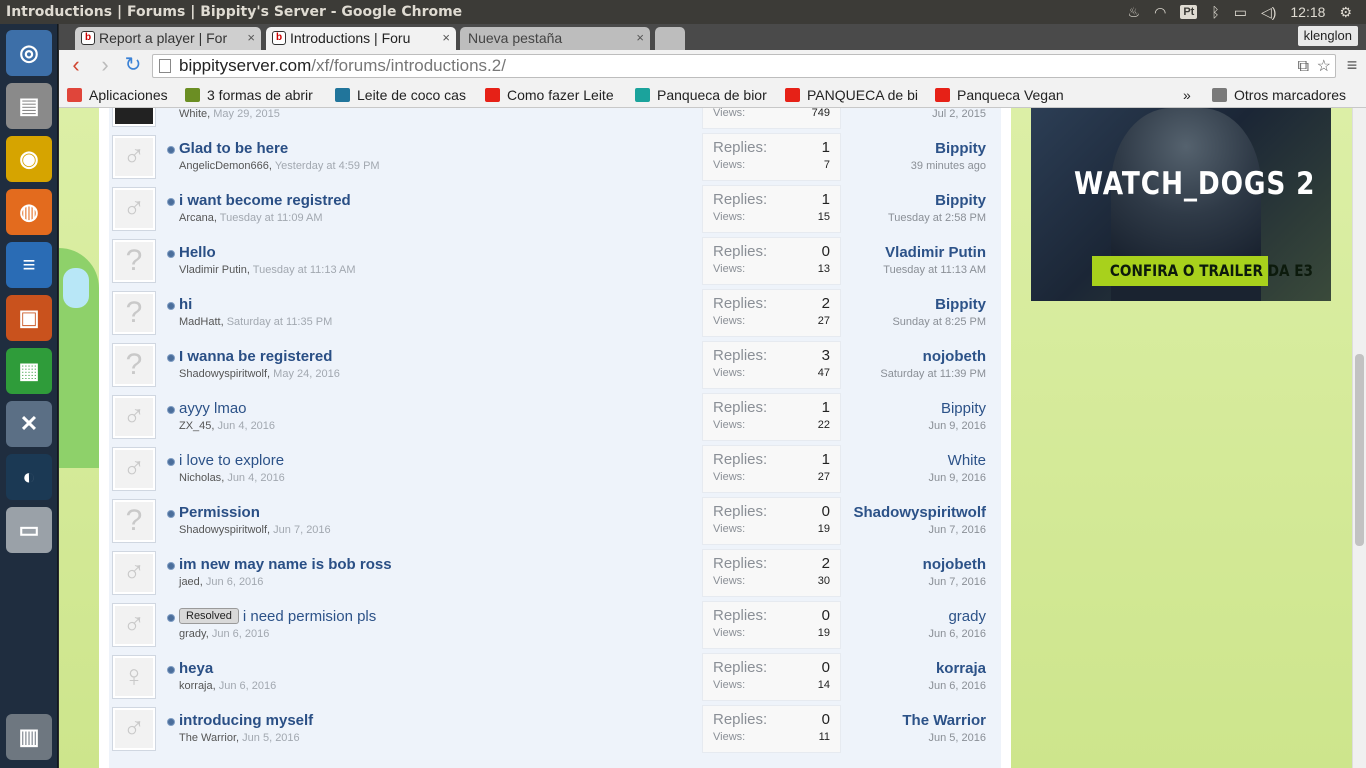  I want to click on profile-button: klenglon, so click(1327, 36).